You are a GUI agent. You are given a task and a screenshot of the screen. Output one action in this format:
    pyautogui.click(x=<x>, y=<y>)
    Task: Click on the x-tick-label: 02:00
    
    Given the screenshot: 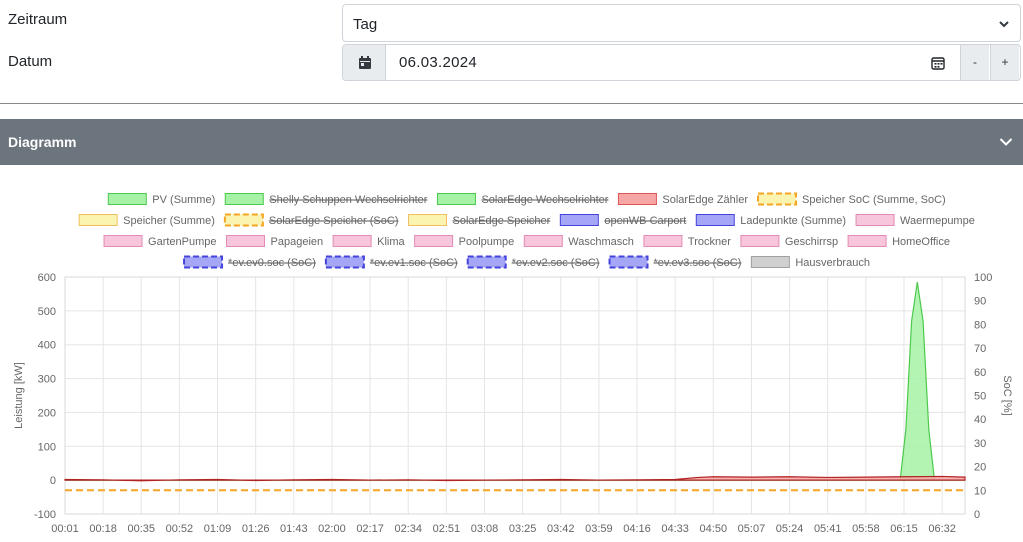 What is the action you would take?
    pyautogui.click(x=332, y=529)
    